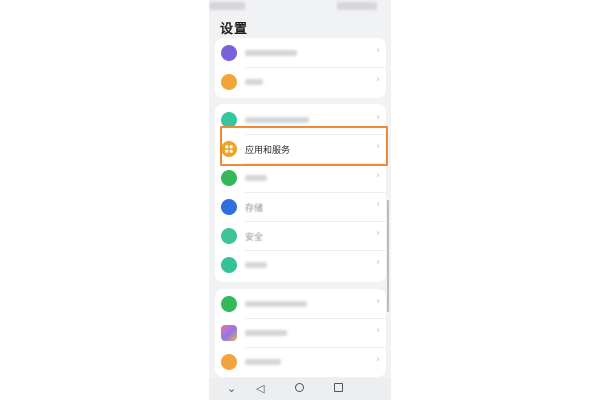 This screenshot has width=600, height=400. I want to click on settings-row-security: 安全 ›, so click(300, 236).